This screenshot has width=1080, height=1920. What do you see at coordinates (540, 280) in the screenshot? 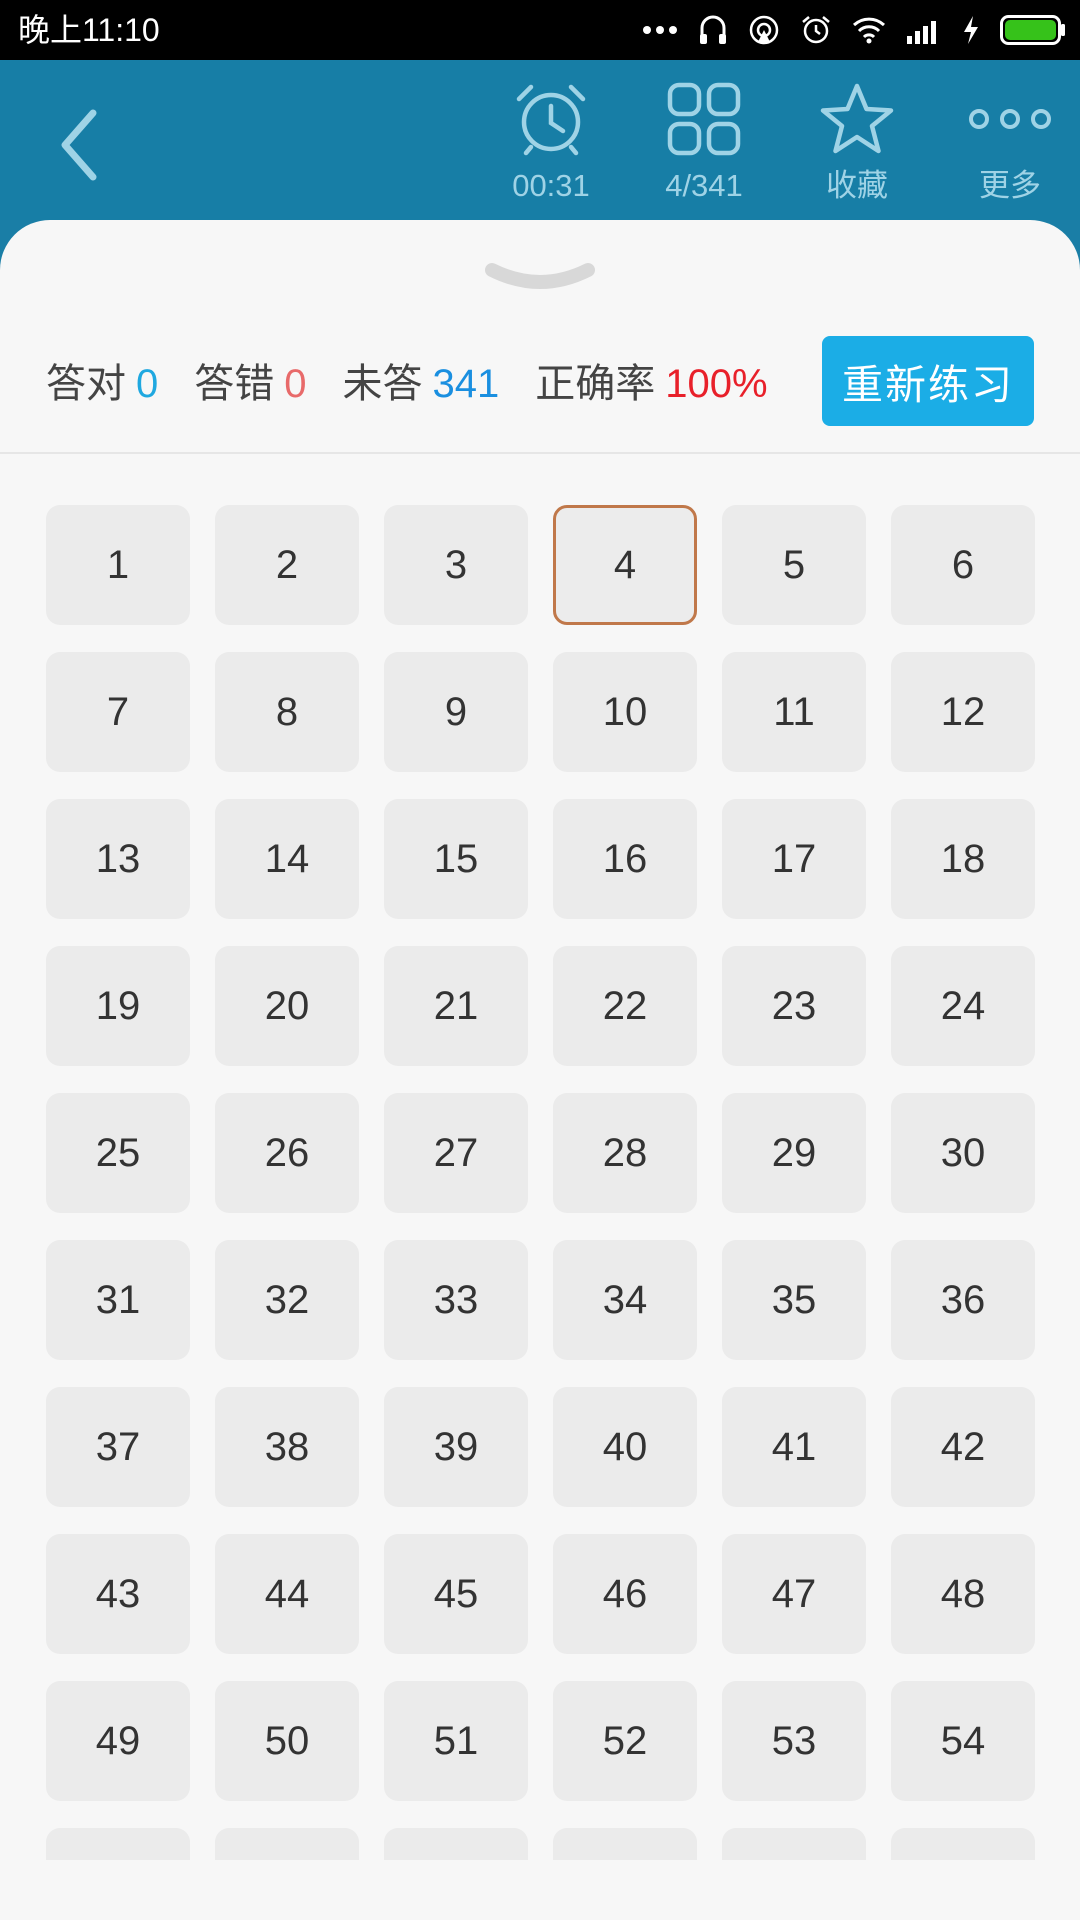
I see `collapse-chevron-icon` at bounding box center [540, 280].